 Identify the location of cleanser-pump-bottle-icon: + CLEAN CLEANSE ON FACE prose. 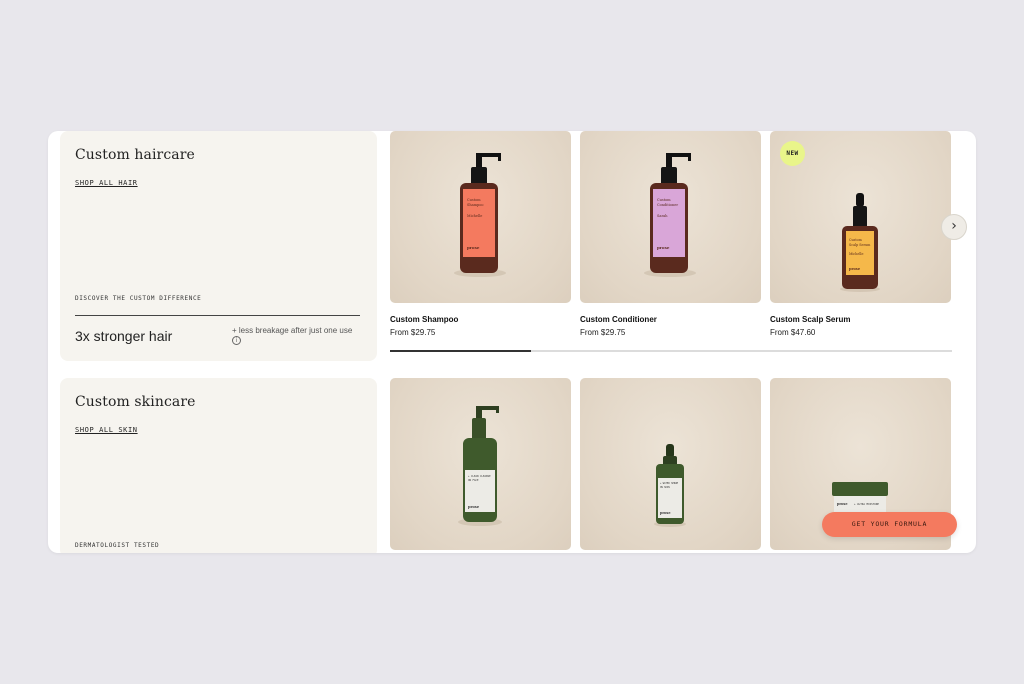
(480, 466).